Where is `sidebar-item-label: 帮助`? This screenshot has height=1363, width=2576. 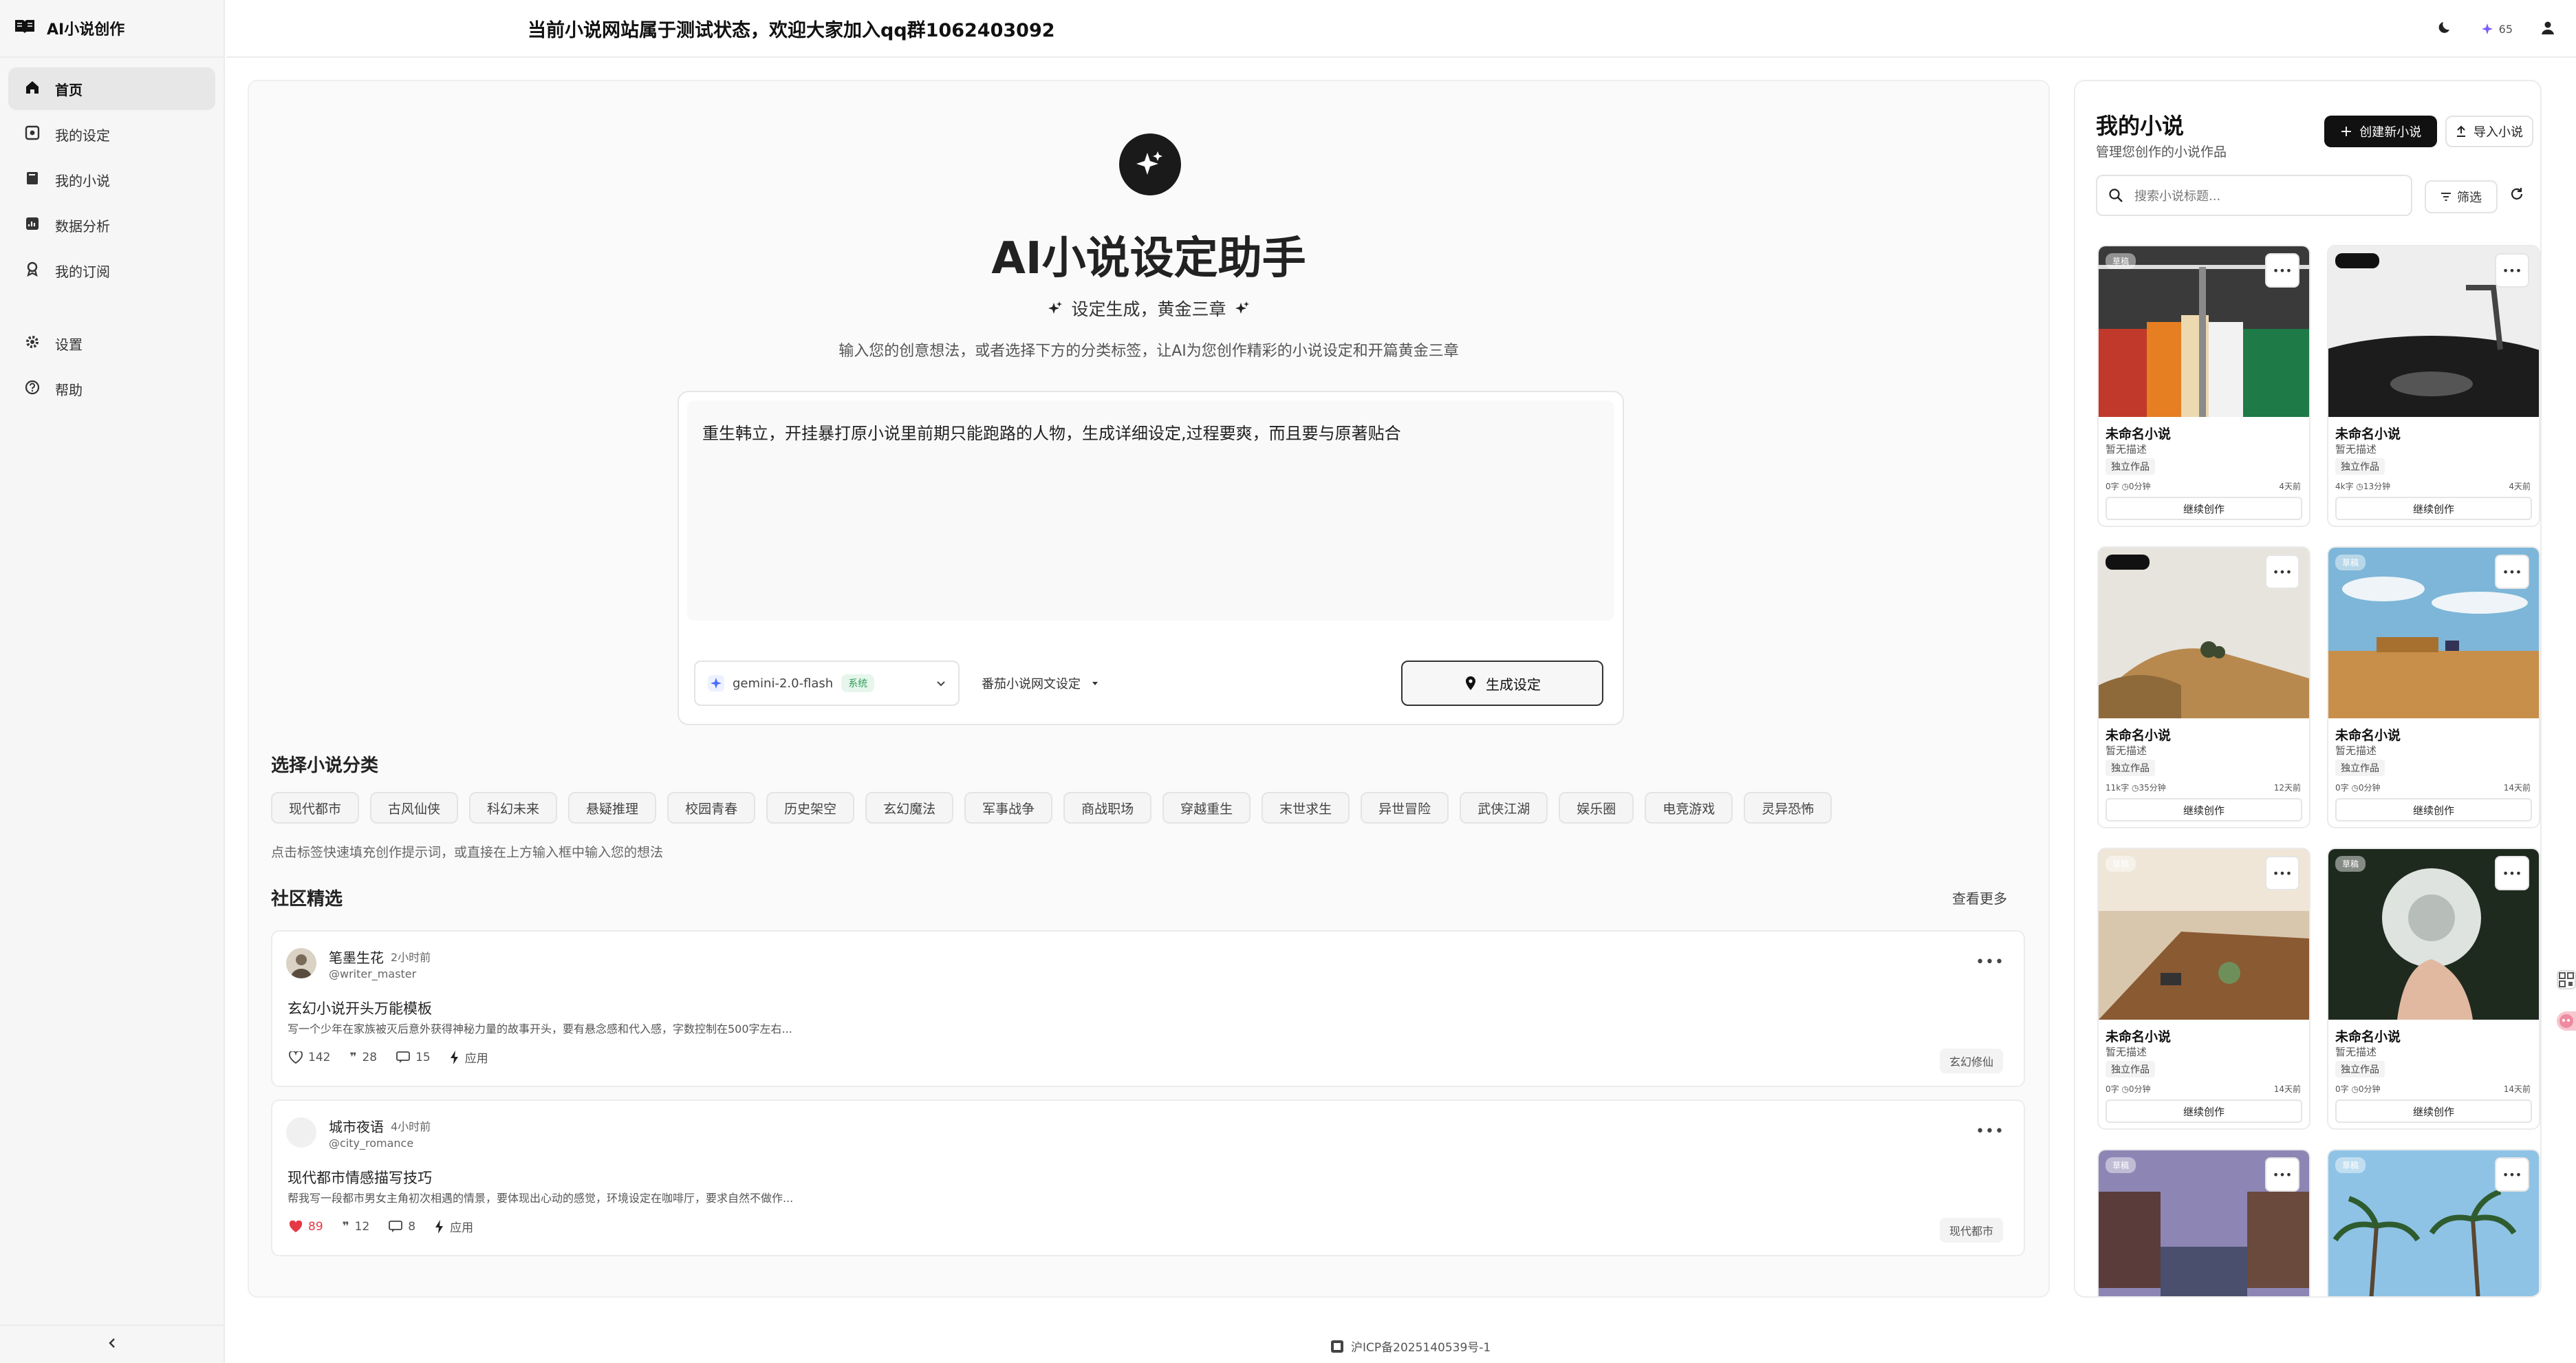
sidebar-item-label: 帮助 is located at coordinates (69, 389).